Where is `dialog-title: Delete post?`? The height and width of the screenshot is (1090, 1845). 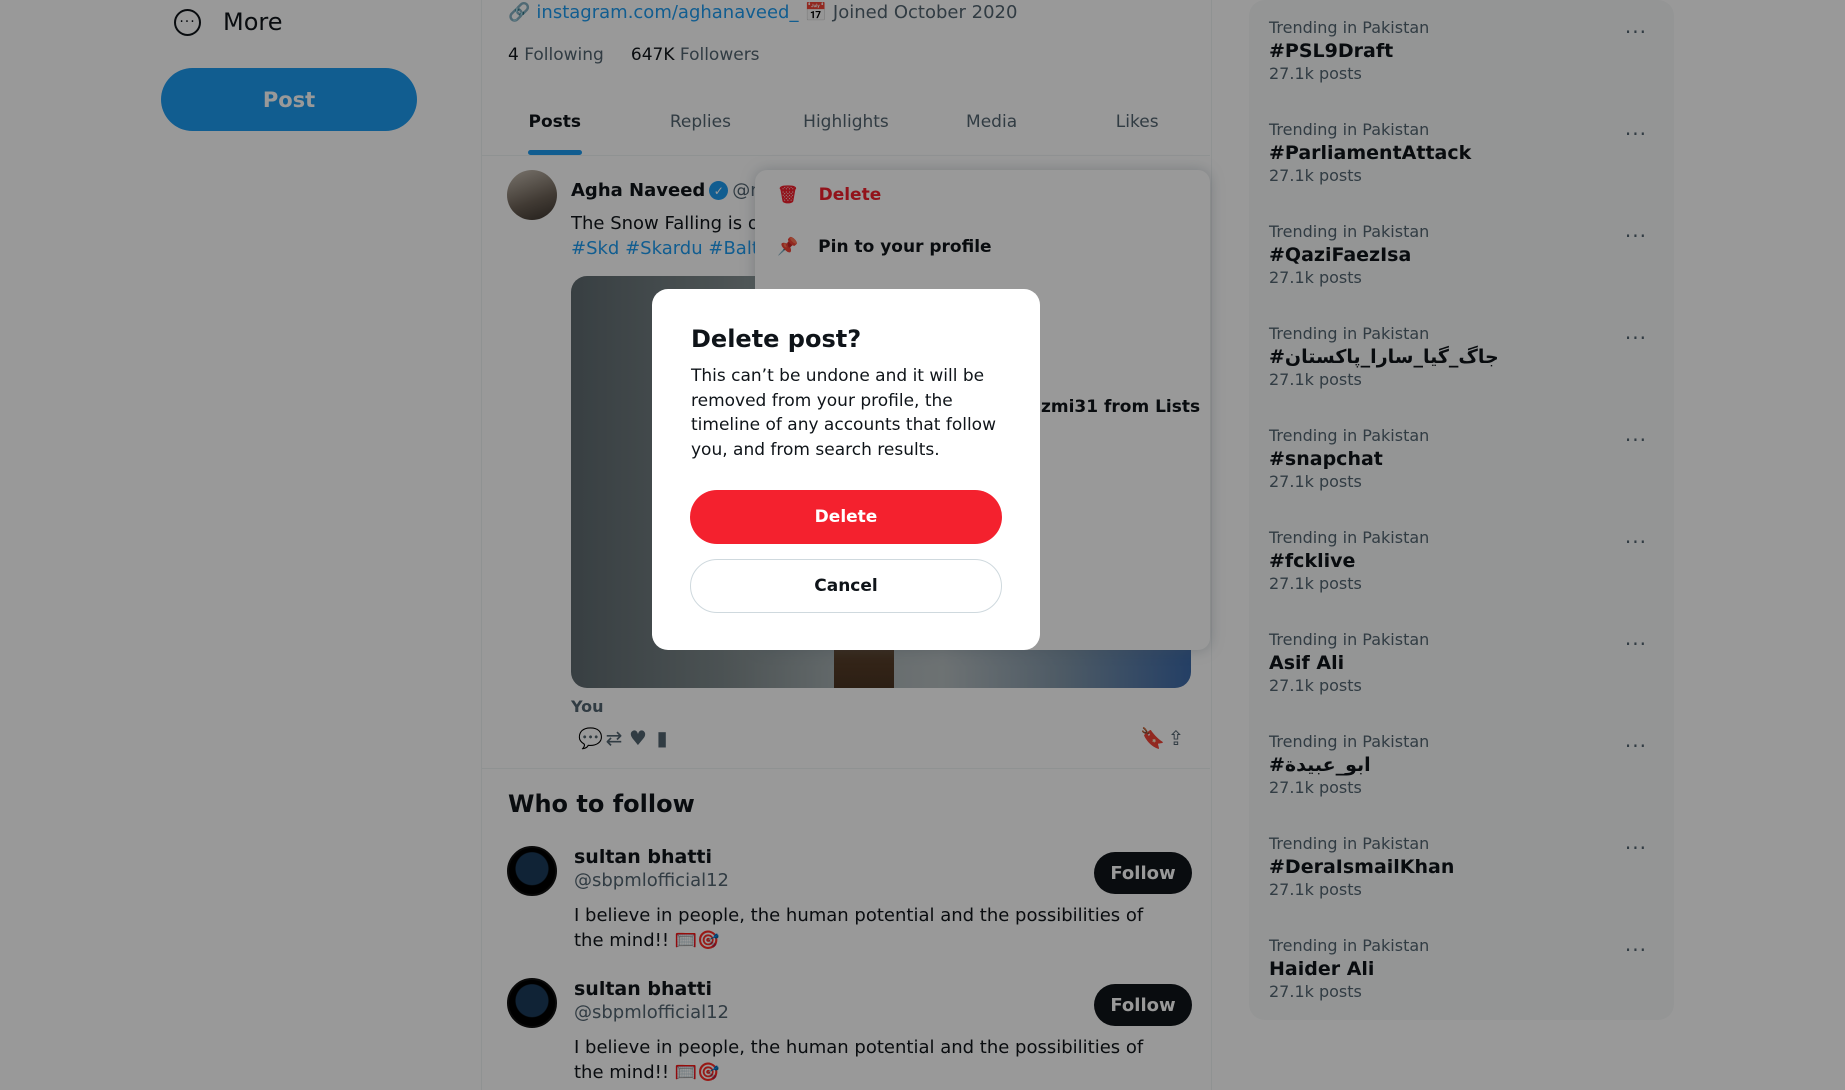 dialog-title: Delete post? is located at coordinates (776, 339).